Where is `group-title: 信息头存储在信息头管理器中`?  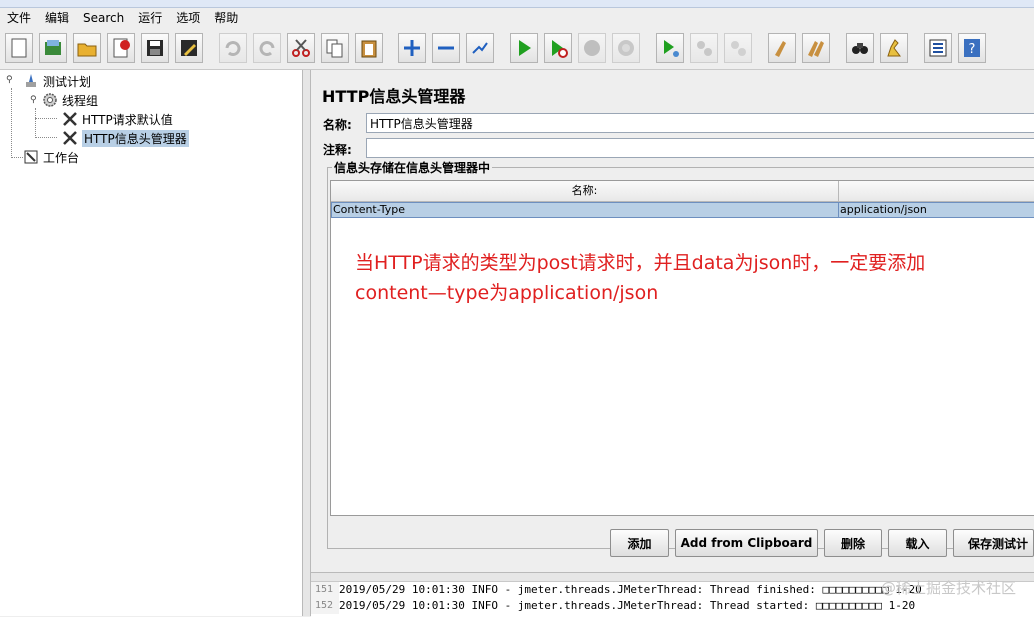 group-title: 信息头存储在信息头管理器中 is located at coordinates (412, 167).